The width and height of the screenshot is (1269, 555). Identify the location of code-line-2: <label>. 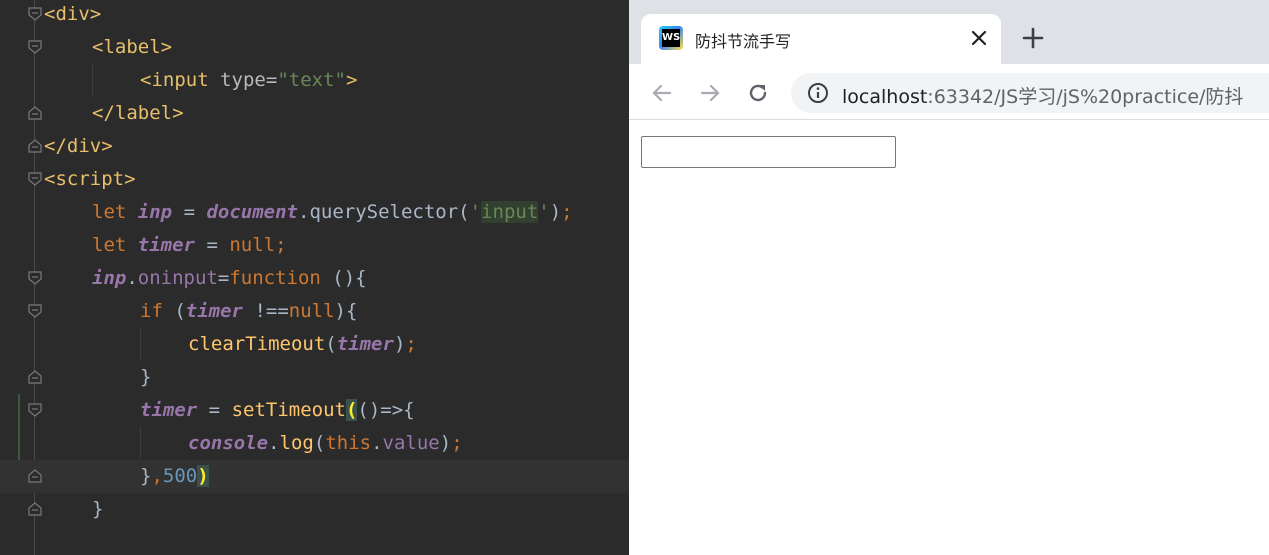
(132, 47).